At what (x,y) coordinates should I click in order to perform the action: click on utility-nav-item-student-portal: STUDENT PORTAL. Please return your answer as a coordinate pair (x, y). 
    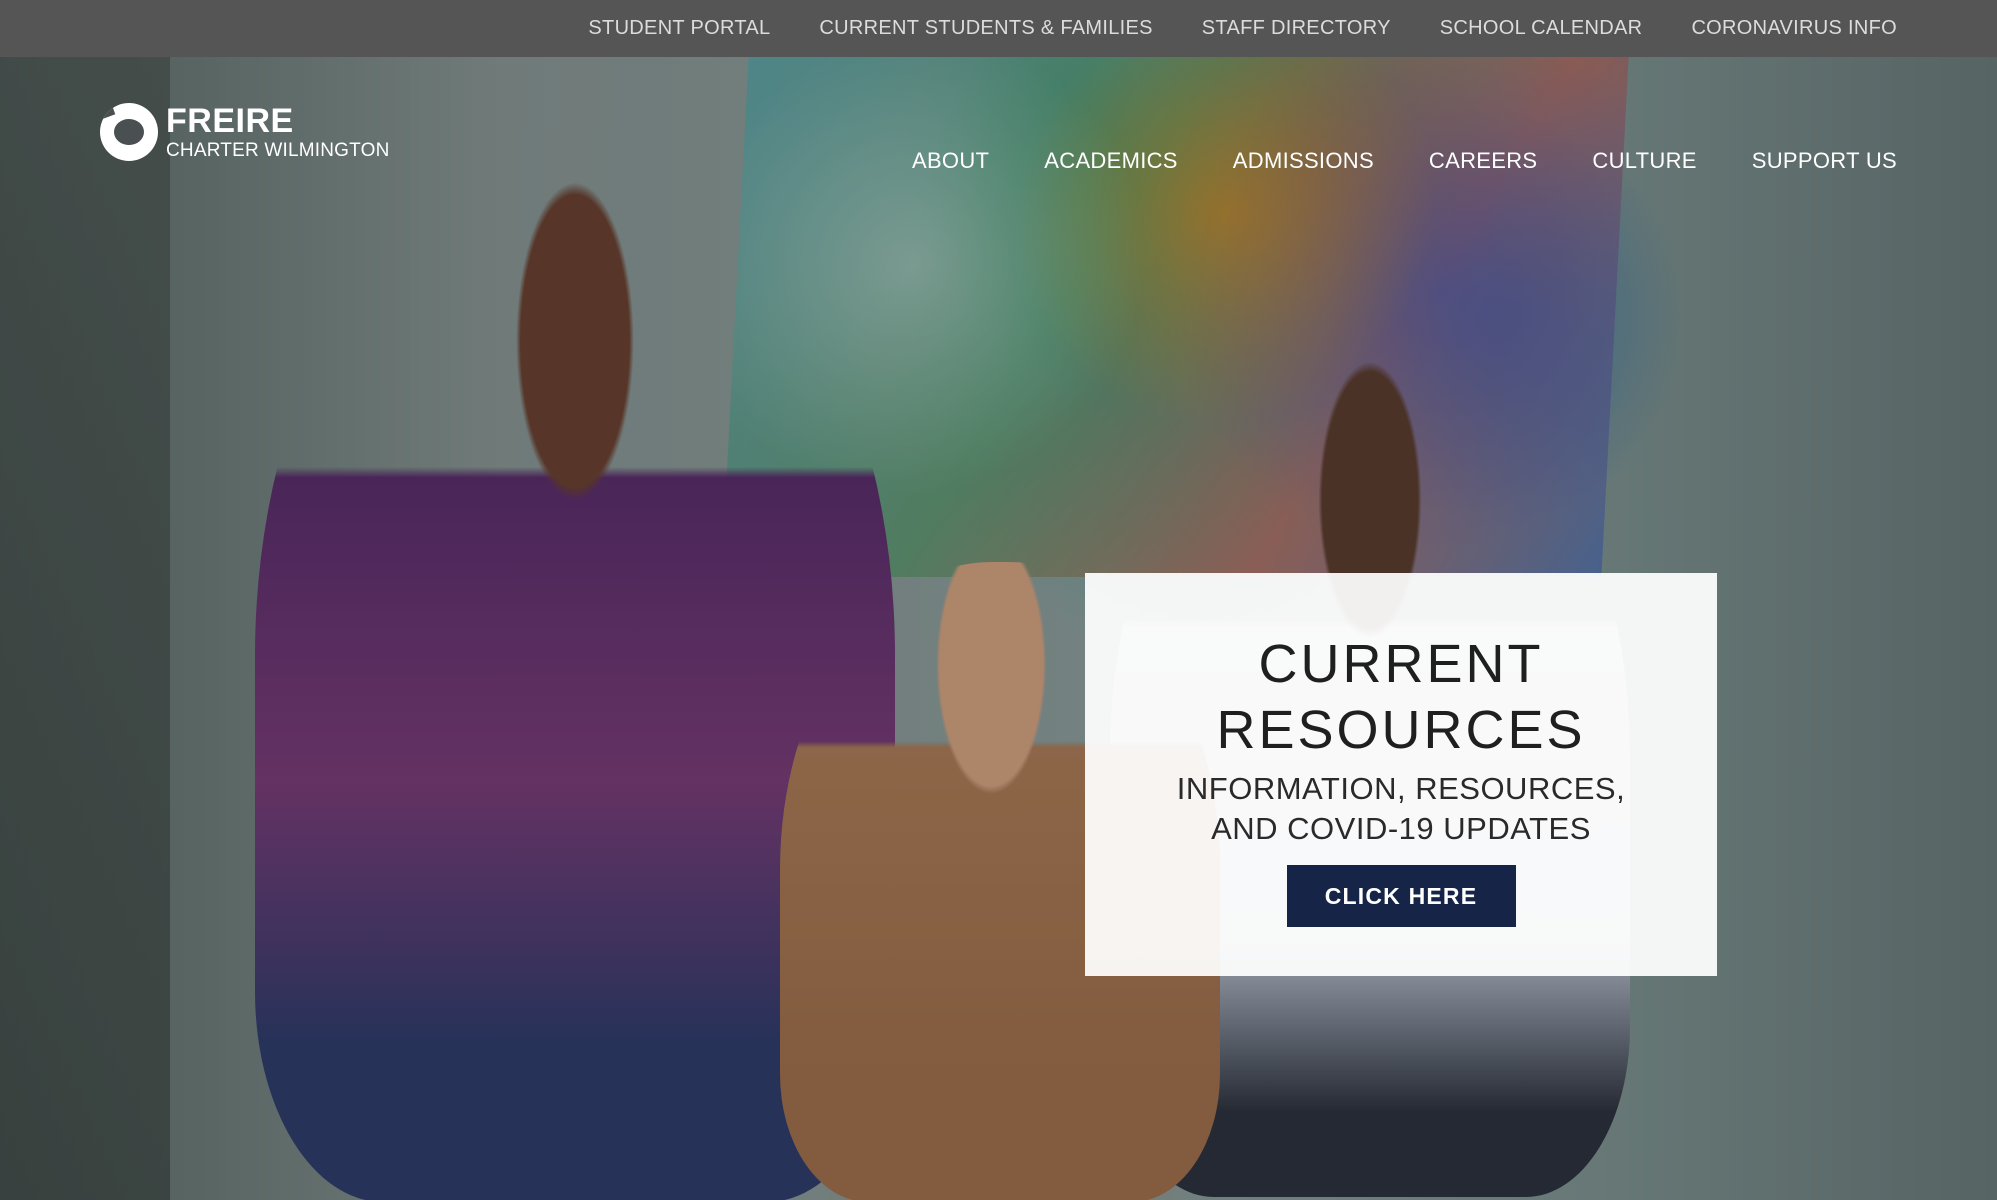
    Looking at the image, I should click on (679, 28).